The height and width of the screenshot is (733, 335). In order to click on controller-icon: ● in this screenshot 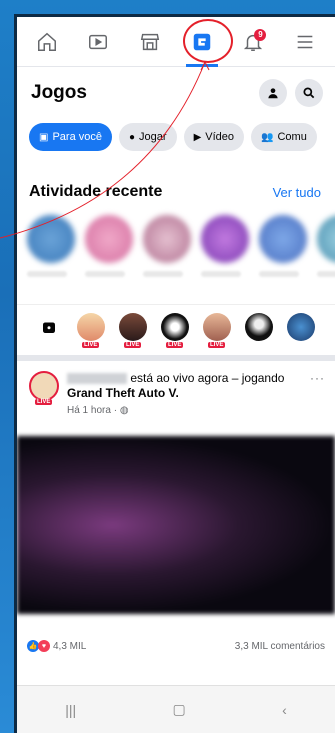, I will do `click(132, 137)`.